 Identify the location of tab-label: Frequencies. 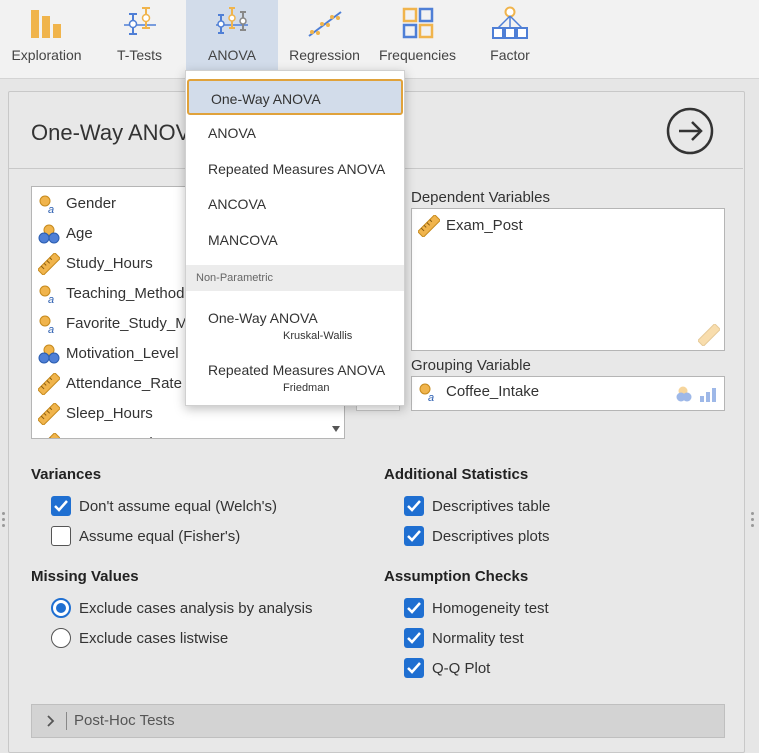
(417, 55).